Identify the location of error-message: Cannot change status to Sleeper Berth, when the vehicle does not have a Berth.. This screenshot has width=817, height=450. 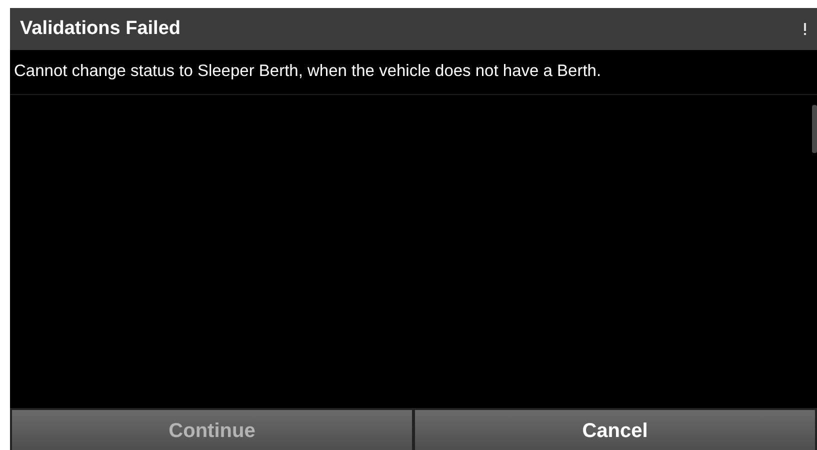
(413, 72).